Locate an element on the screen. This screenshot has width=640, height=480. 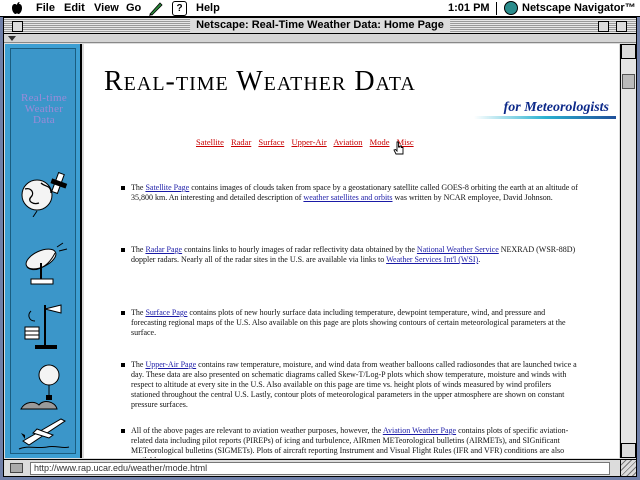
weather-satellites-link: weather satellites and orbits is located at coordinates (347, 197).